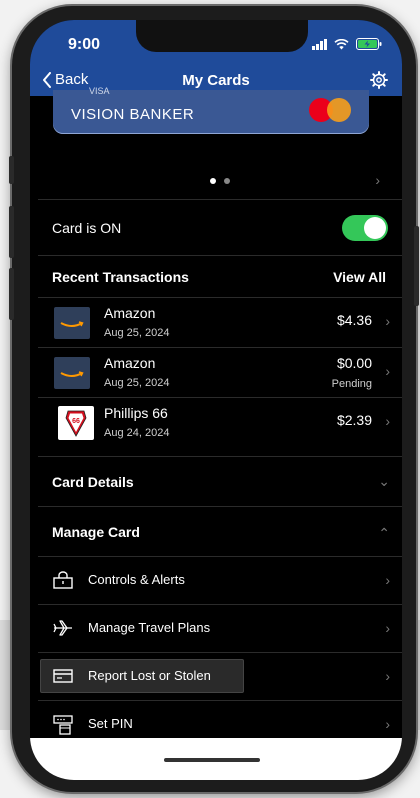  Describe the element at coordinates (137, 433) in the screenshot. I see `transaction-date: Aug 24, 2024` at that location.